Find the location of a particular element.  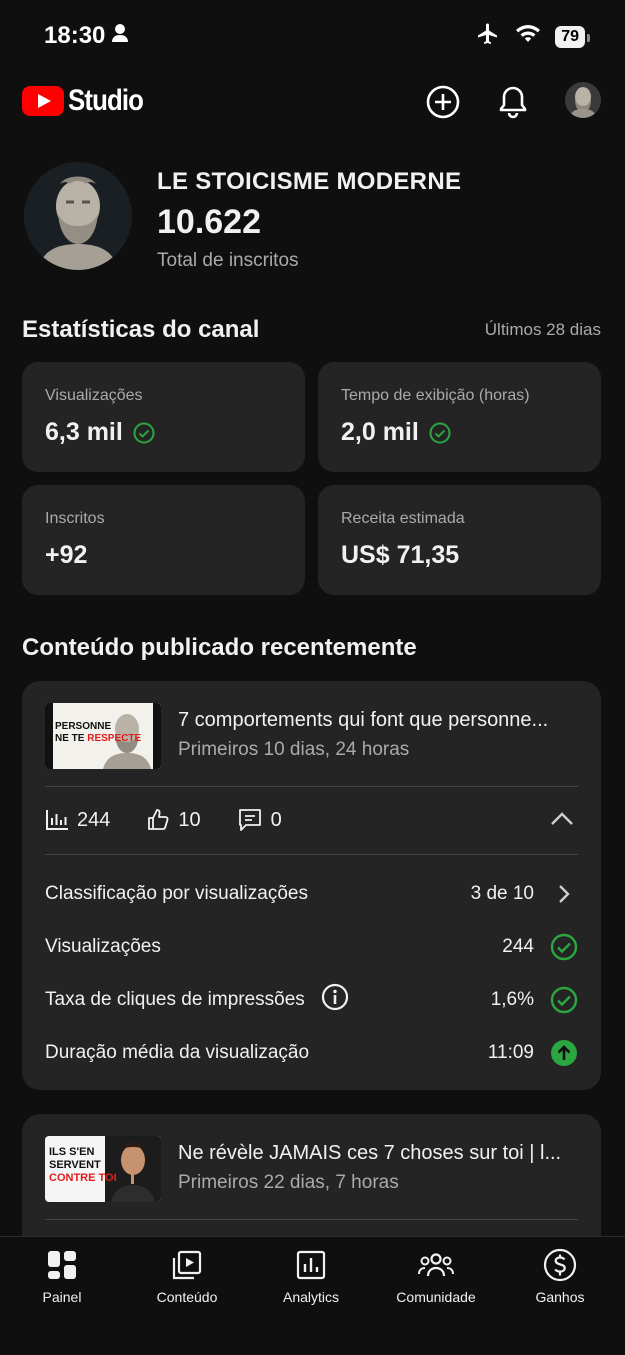

battery-indicator: 79 is located at coordinates (572, 36).